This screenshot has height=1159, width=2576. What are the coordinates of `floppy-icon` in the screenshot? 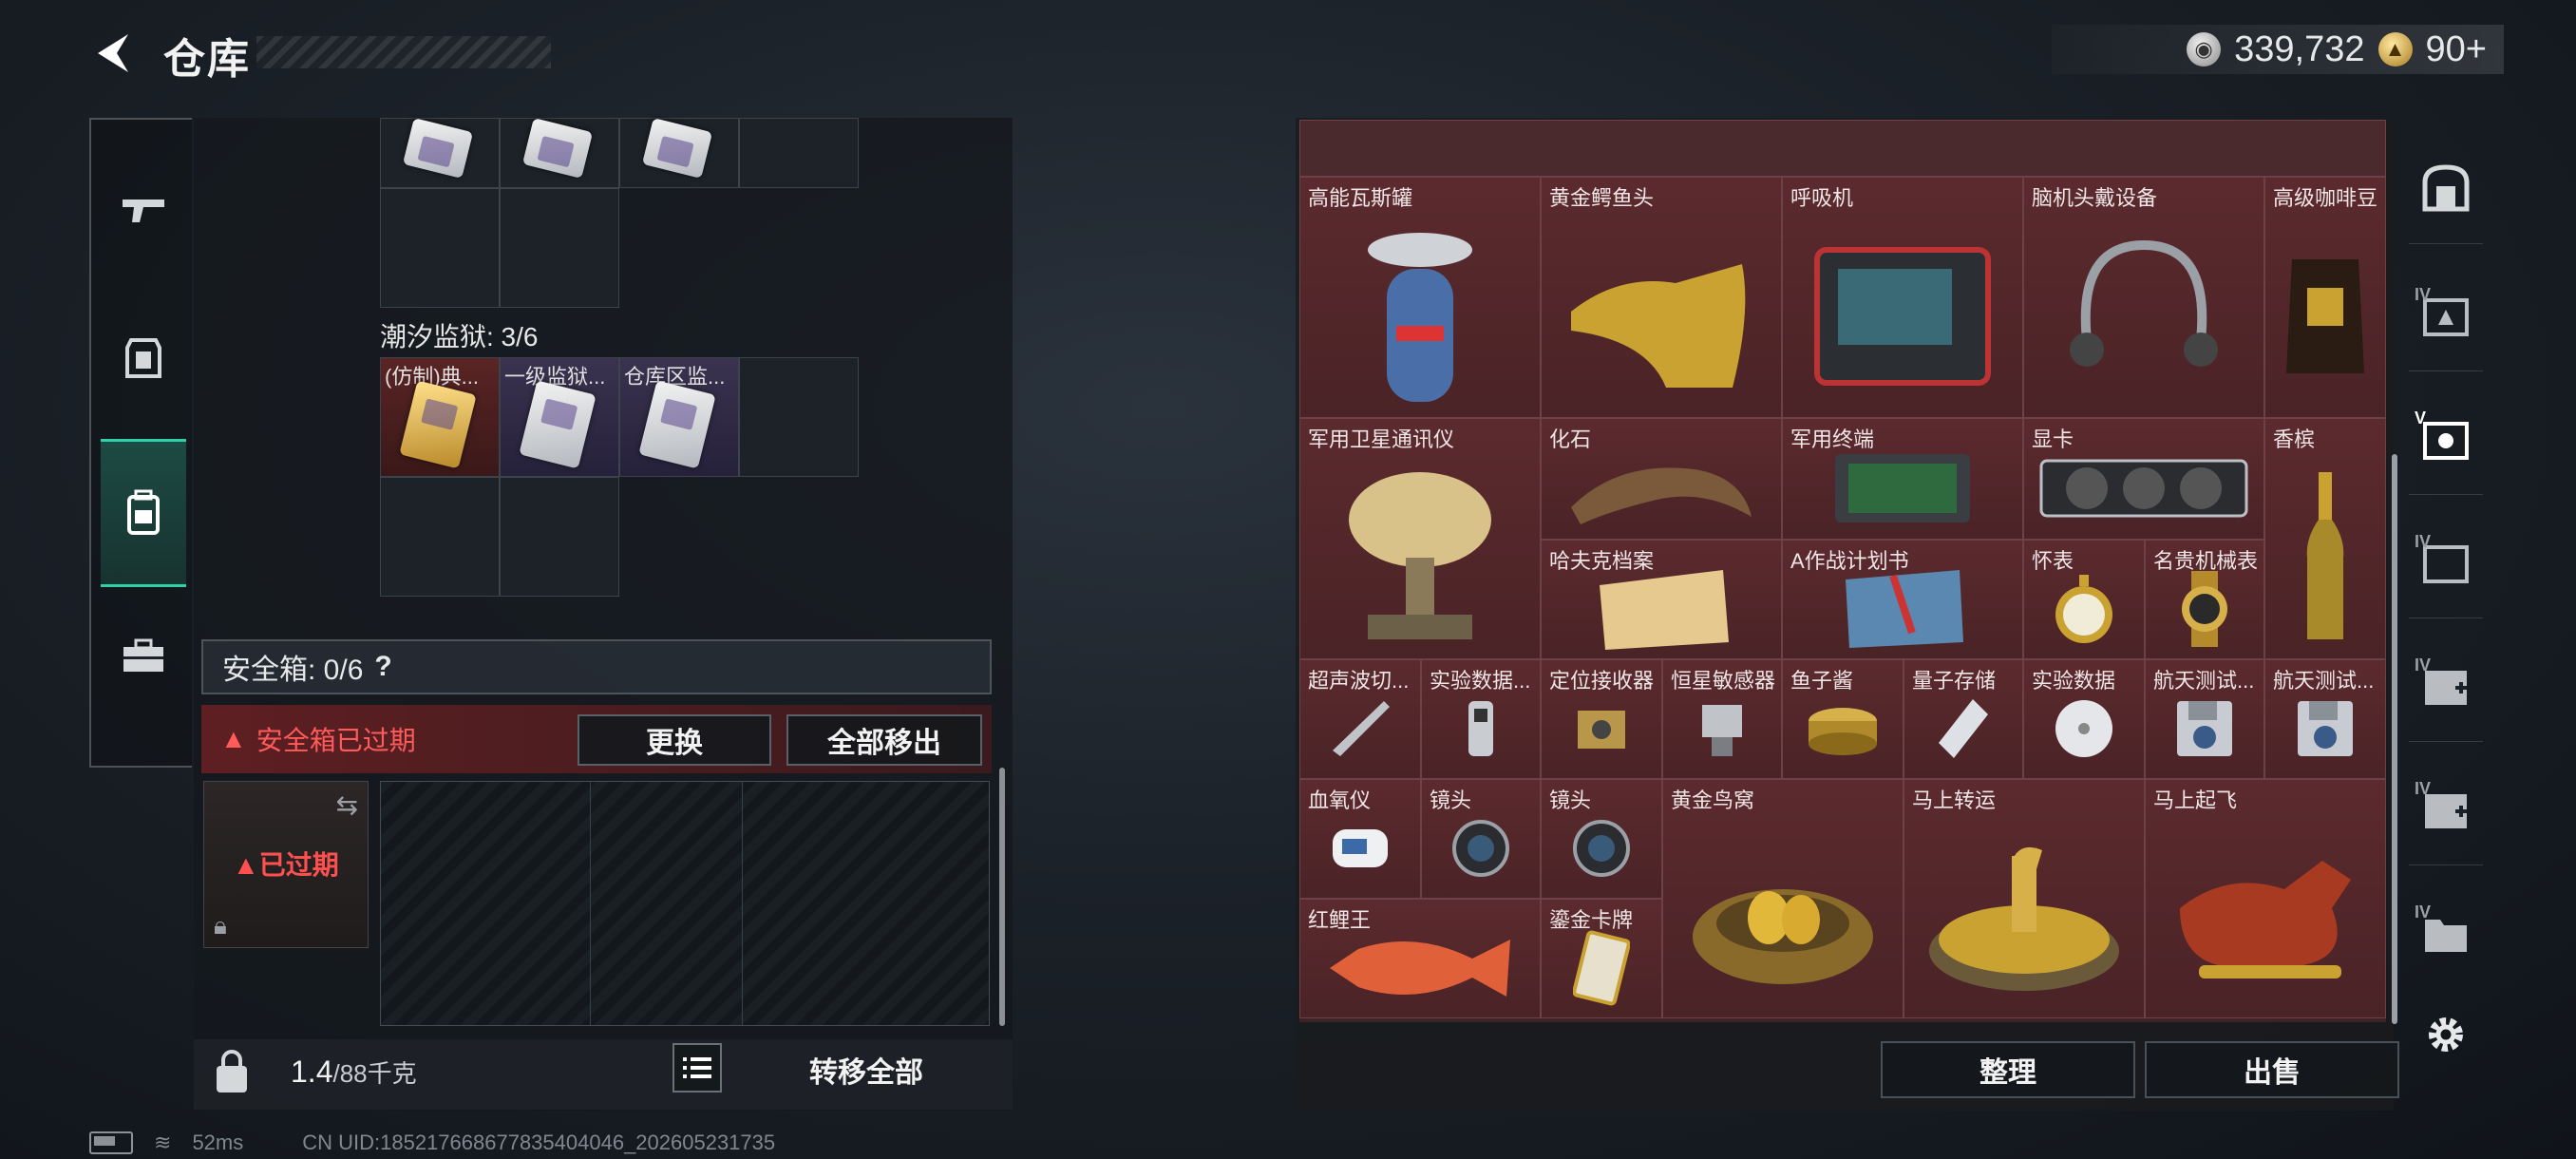 It's located at (2325, 728).